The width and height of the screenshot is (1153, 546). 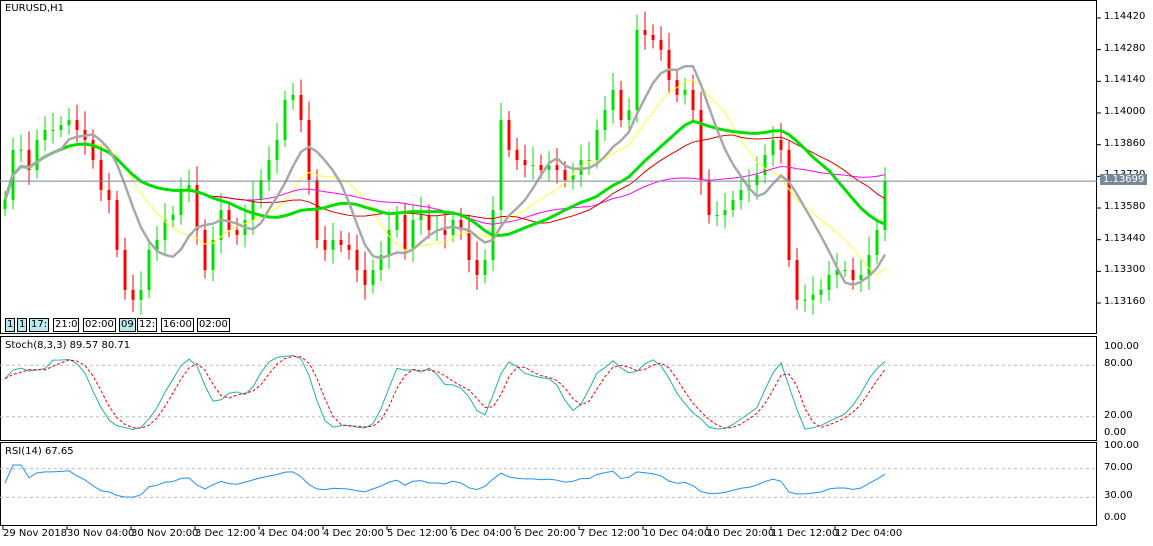 I want to click on time-tick-label: 30 Nov 04:00, so click(x=101, y=533).